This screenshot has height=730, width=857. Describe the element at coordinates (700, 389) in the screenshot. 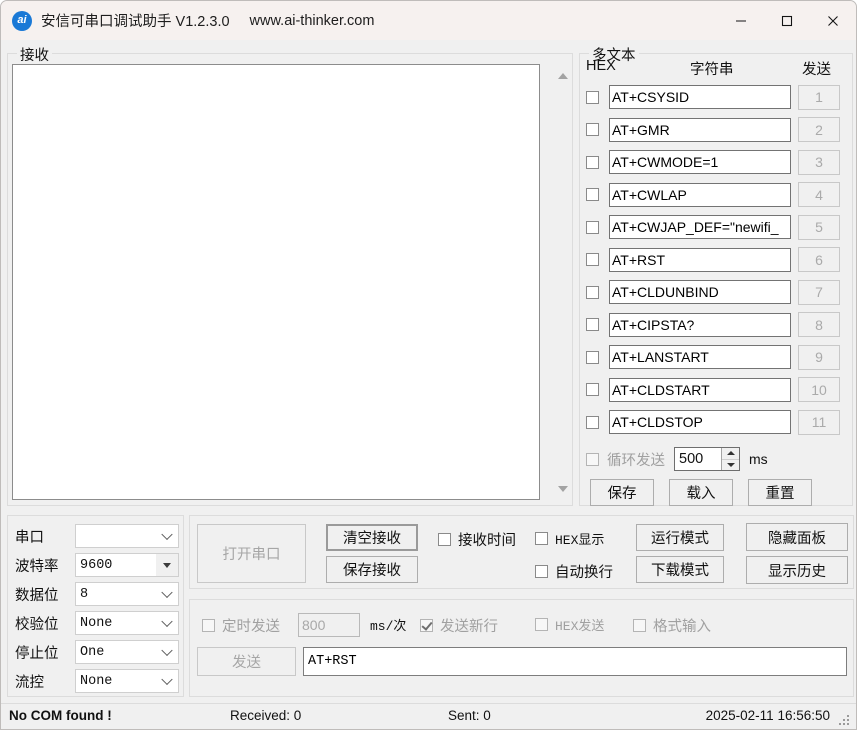

I see `row-command-input: AT+CLDSTART` at that location.